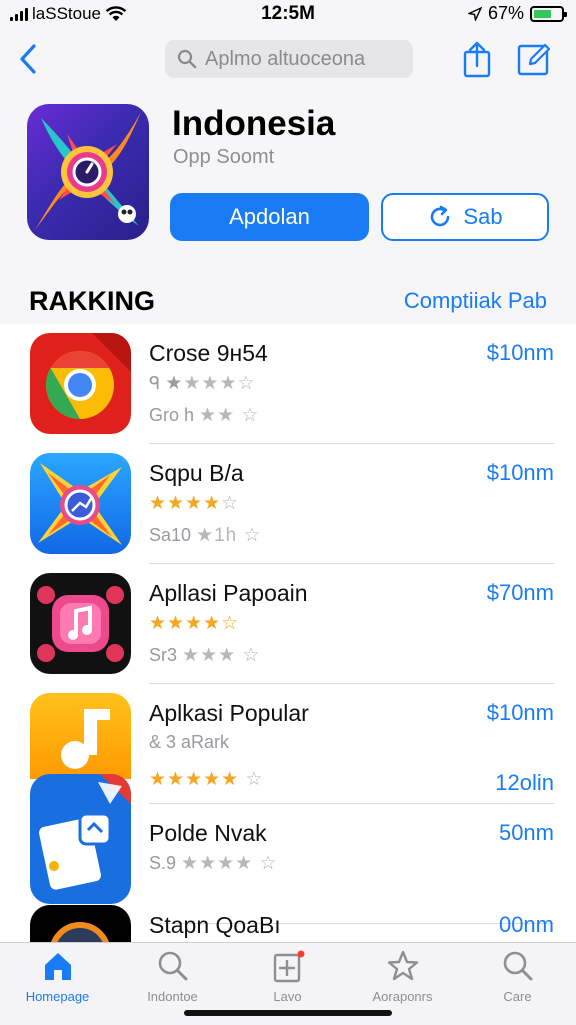 The width and height of the screenshot is (576, 1025). Describe the element at coordinates (474, 13) in the screenshot. I see `location-arrow-icon` at that location.